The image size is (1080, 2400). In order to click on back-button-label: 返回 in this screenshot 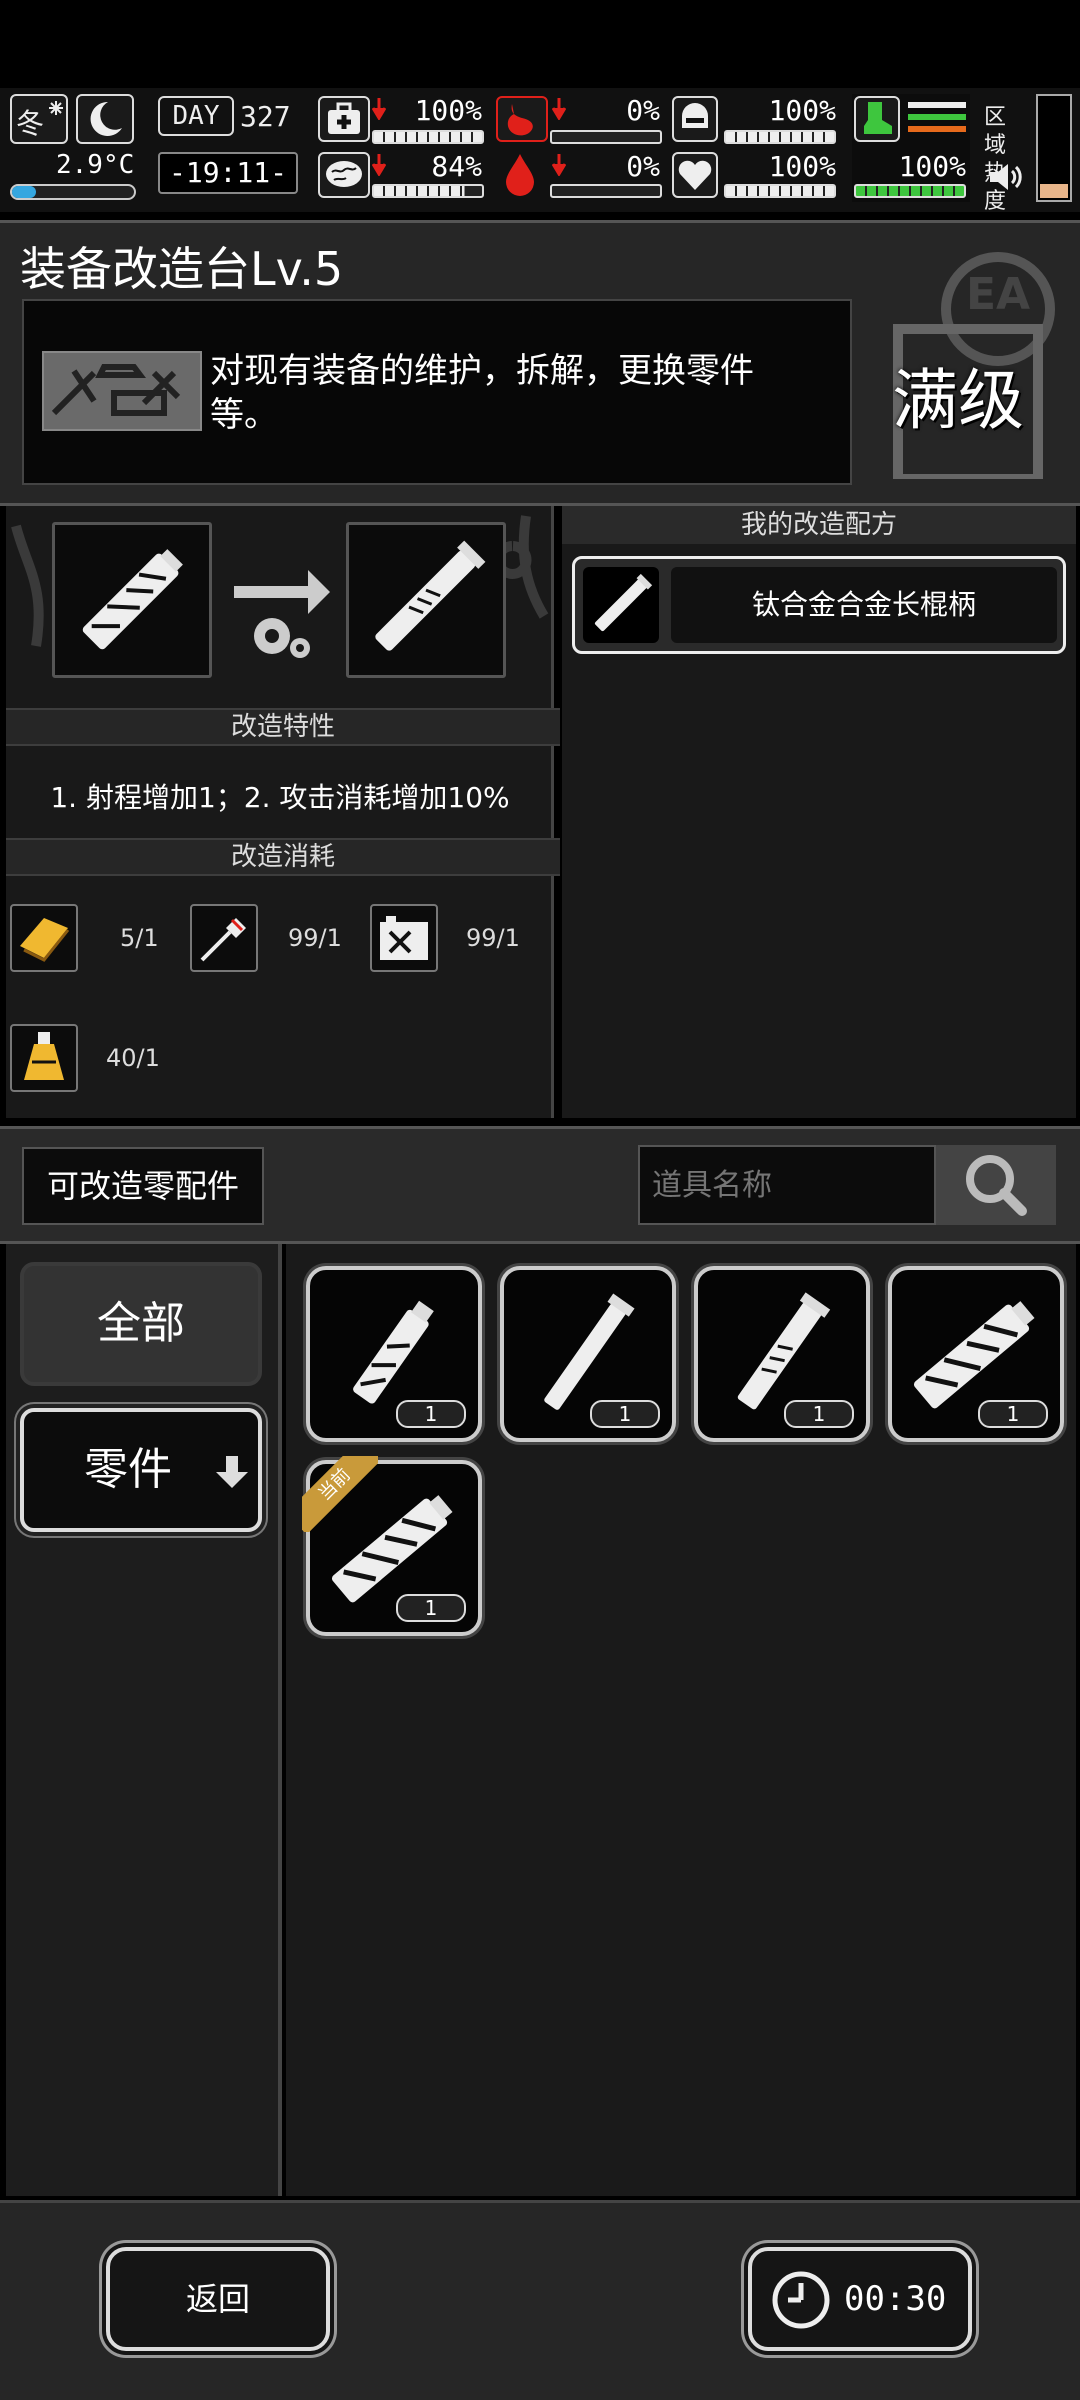, I will do `click(217, 2299)`.